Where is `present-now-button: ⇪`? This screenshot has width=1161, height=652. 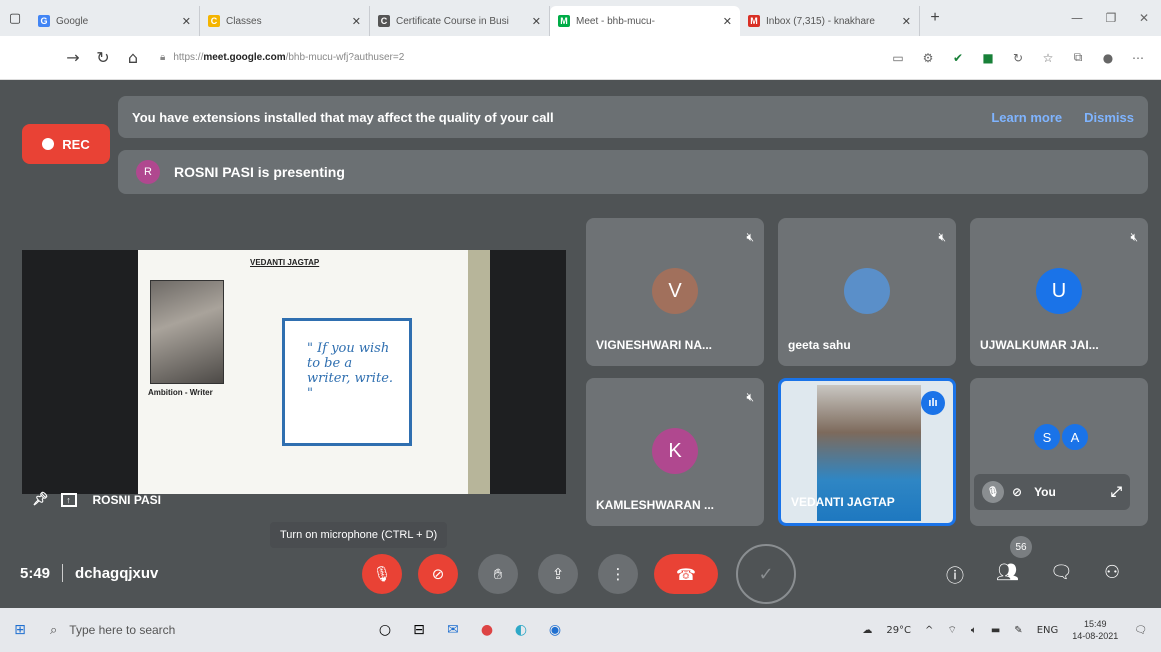
present-now-button: ⇪ is located at coordinates (558, 574).